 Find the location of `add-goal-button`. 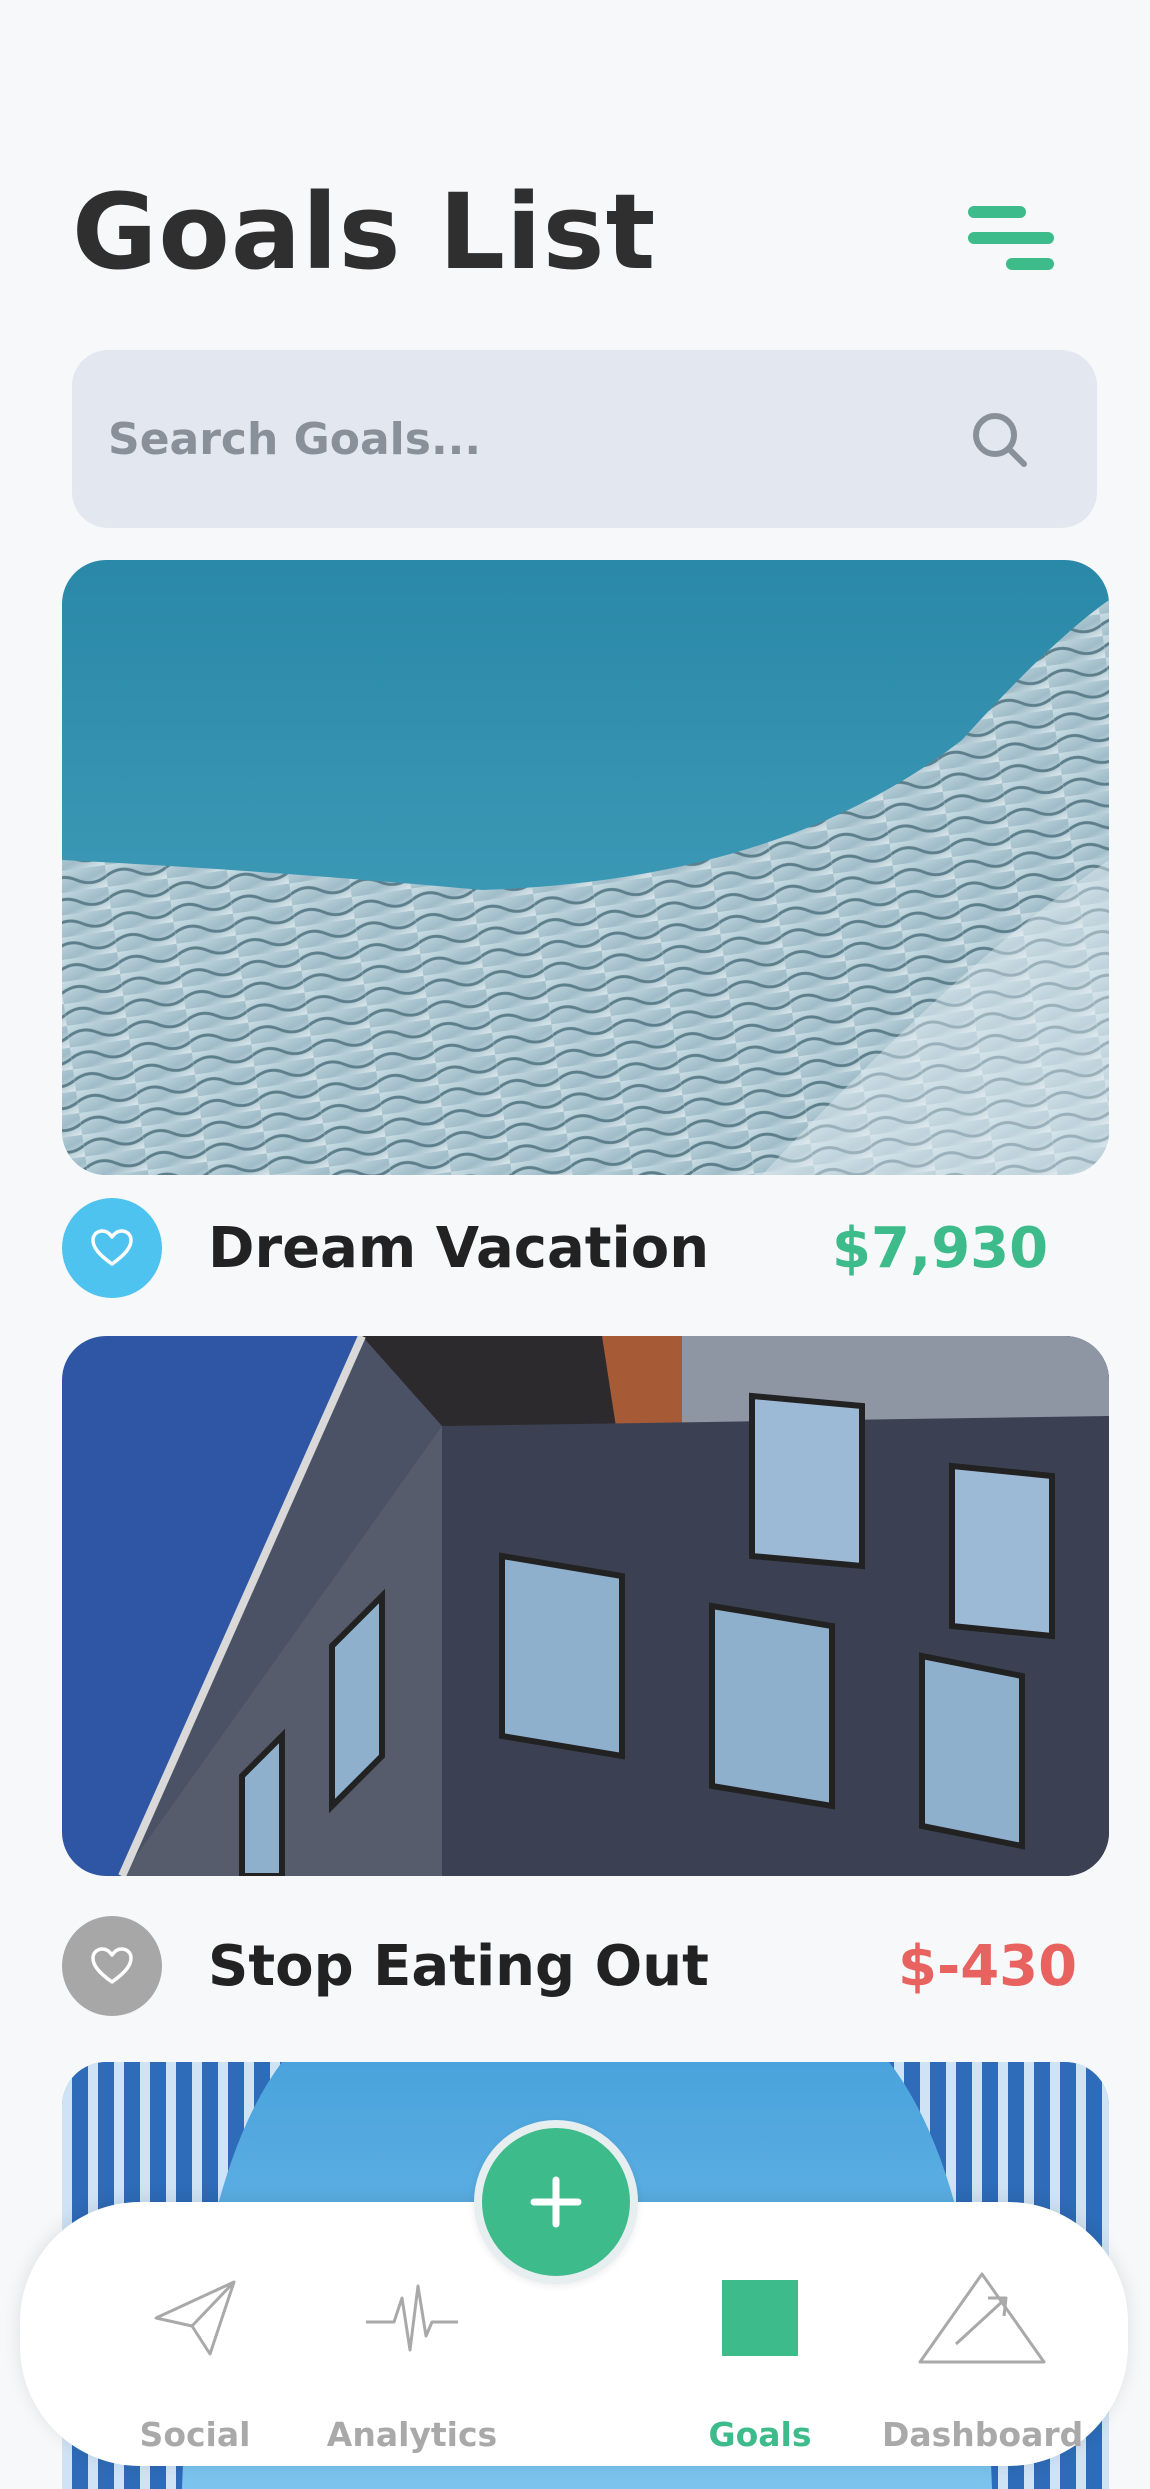

add-goal-button is located at coordinates (556, 2202).